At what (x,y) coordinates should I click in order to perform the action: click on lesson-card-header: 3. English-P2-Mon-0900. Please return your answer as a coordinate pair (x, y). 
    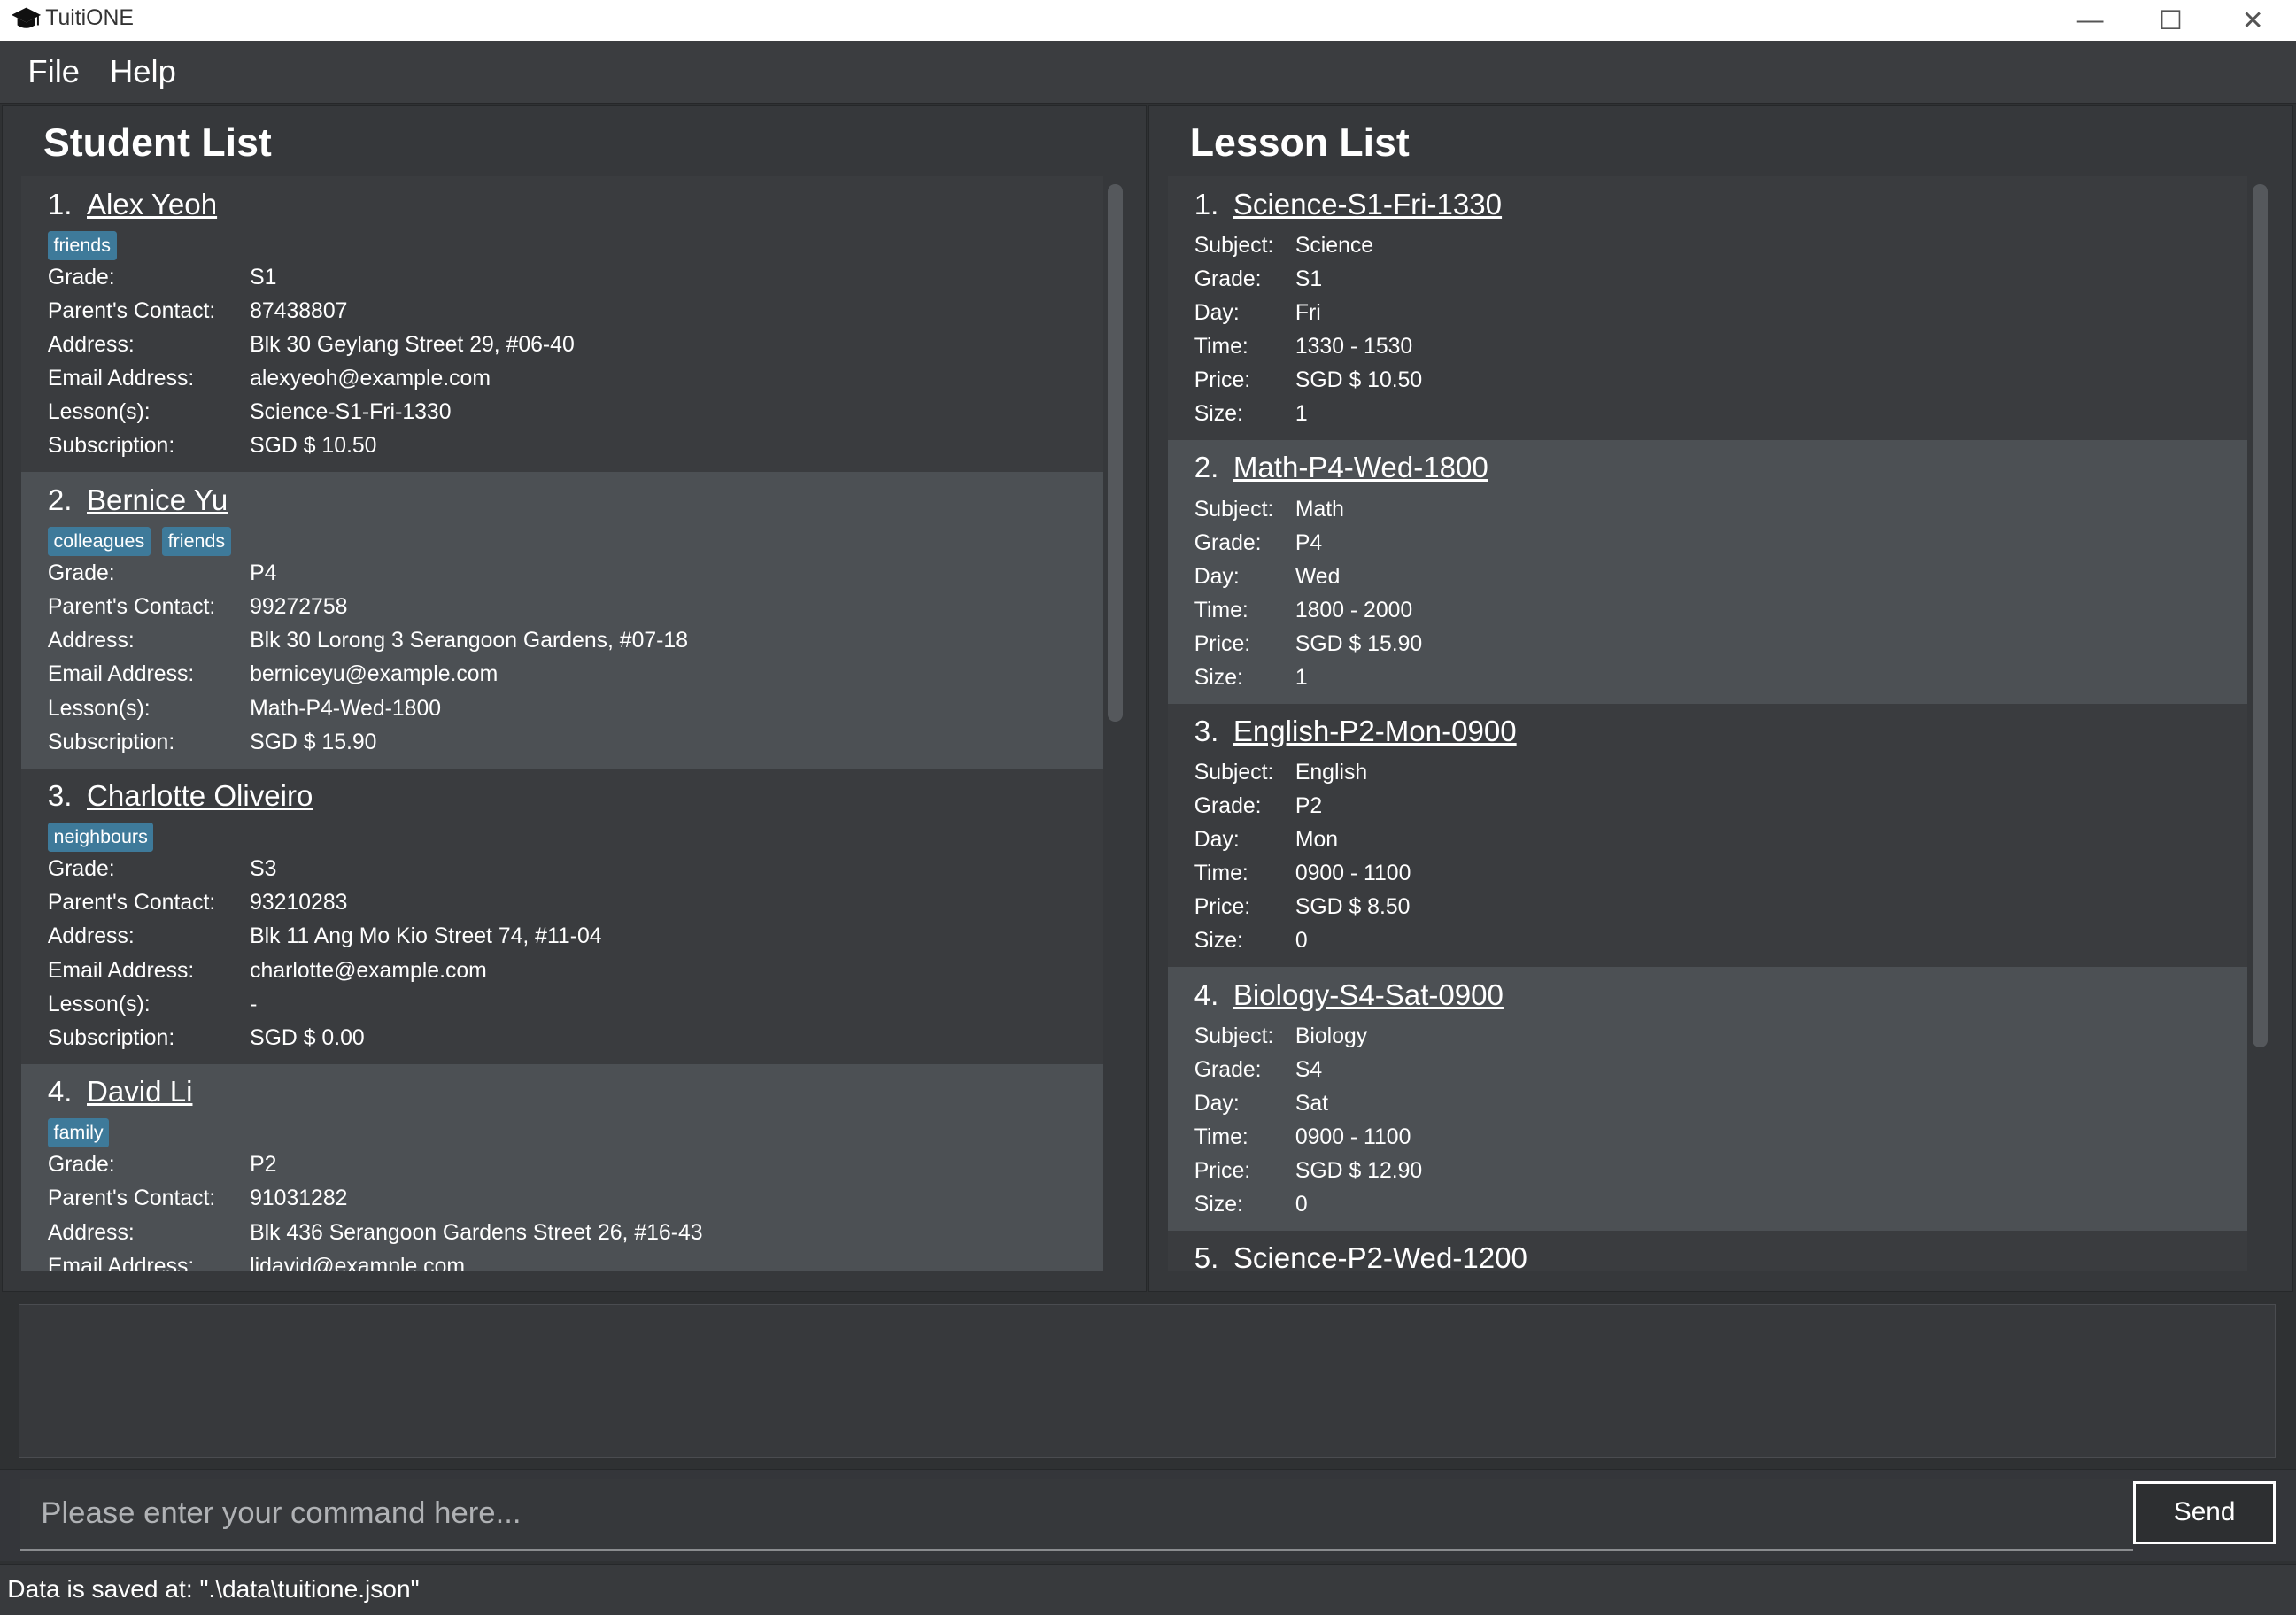
    Looking at the image, I should click on (1355, 732).